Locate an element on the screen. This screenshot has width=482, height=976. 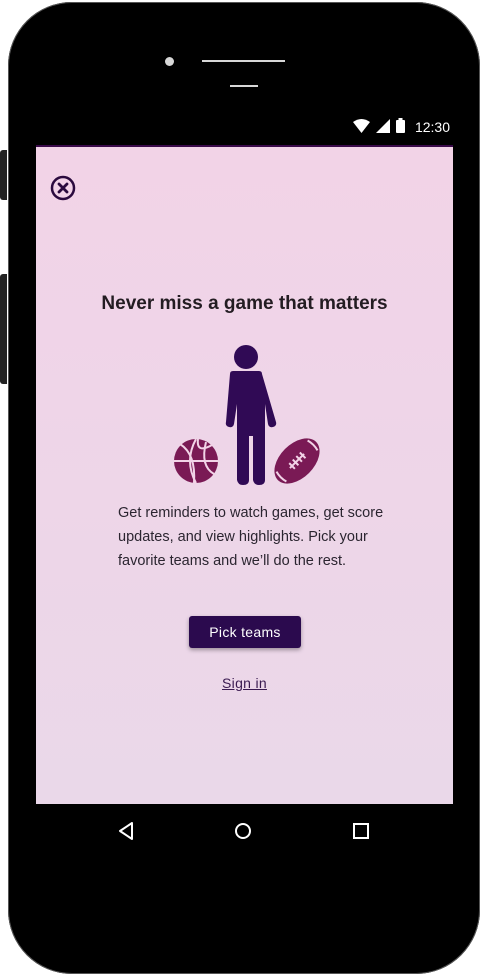
power-button is located at coordinates (3, 329).